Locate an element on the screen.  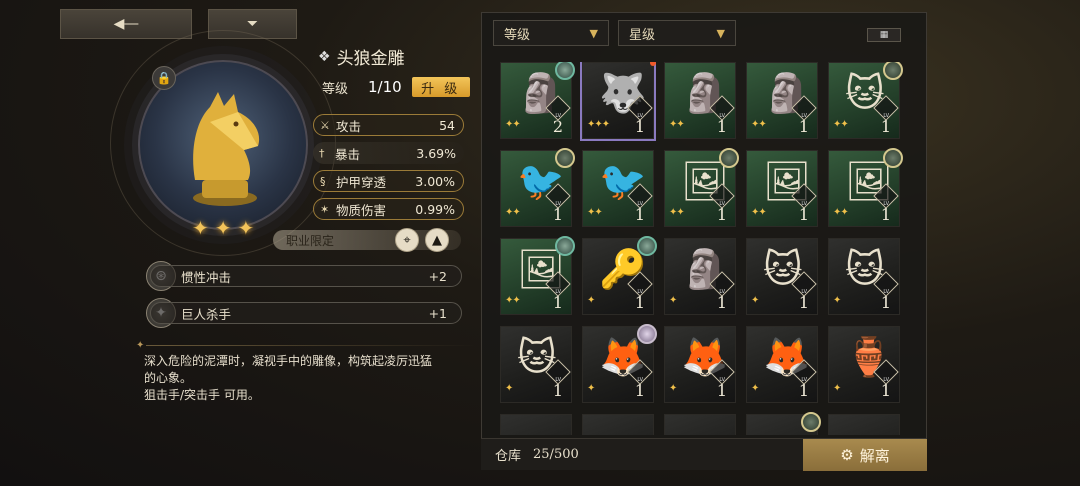
inventory-card: 🐺 LV 1 ✦✦✦ is located at coordinates (618, 101).